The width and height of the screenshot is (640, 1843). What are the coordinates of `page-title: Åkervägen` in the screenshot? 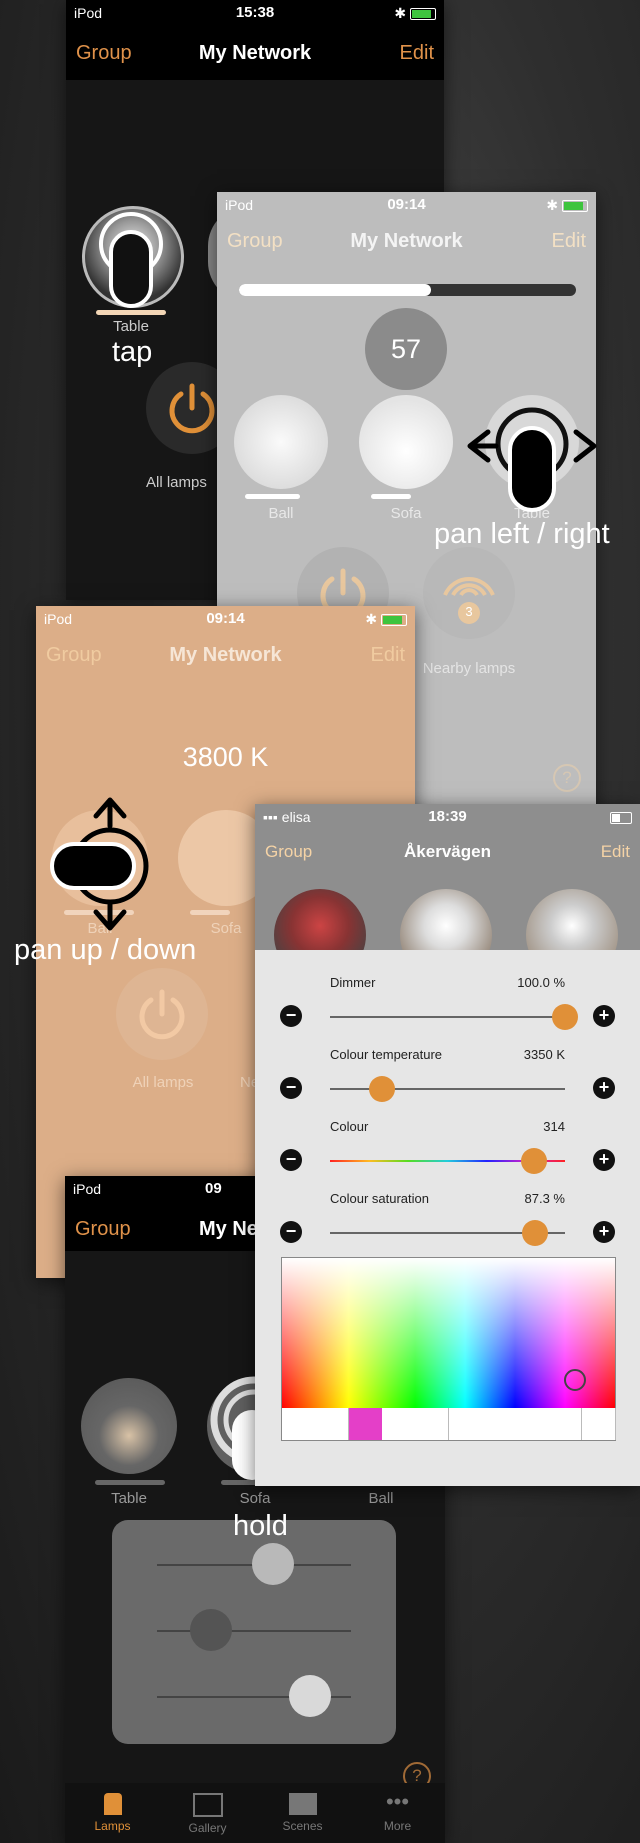 It's located at (447, 851).